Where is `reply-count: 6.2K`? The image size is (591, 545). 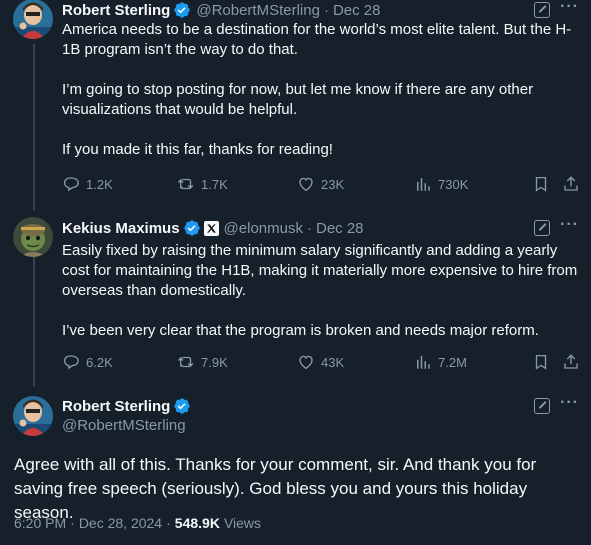
reply-count: 6.2K is located at coordinates (99, 362).